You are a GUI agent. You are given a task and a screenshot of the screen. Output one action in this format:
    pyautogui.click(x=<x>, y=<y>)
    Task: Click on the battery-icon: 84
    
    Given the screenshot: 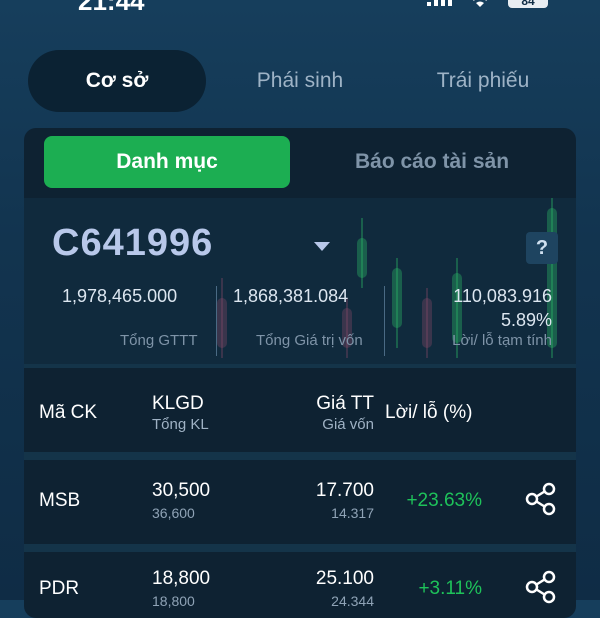 What is the action you would take?
    pyautogui.click(x=528, y=4)
    